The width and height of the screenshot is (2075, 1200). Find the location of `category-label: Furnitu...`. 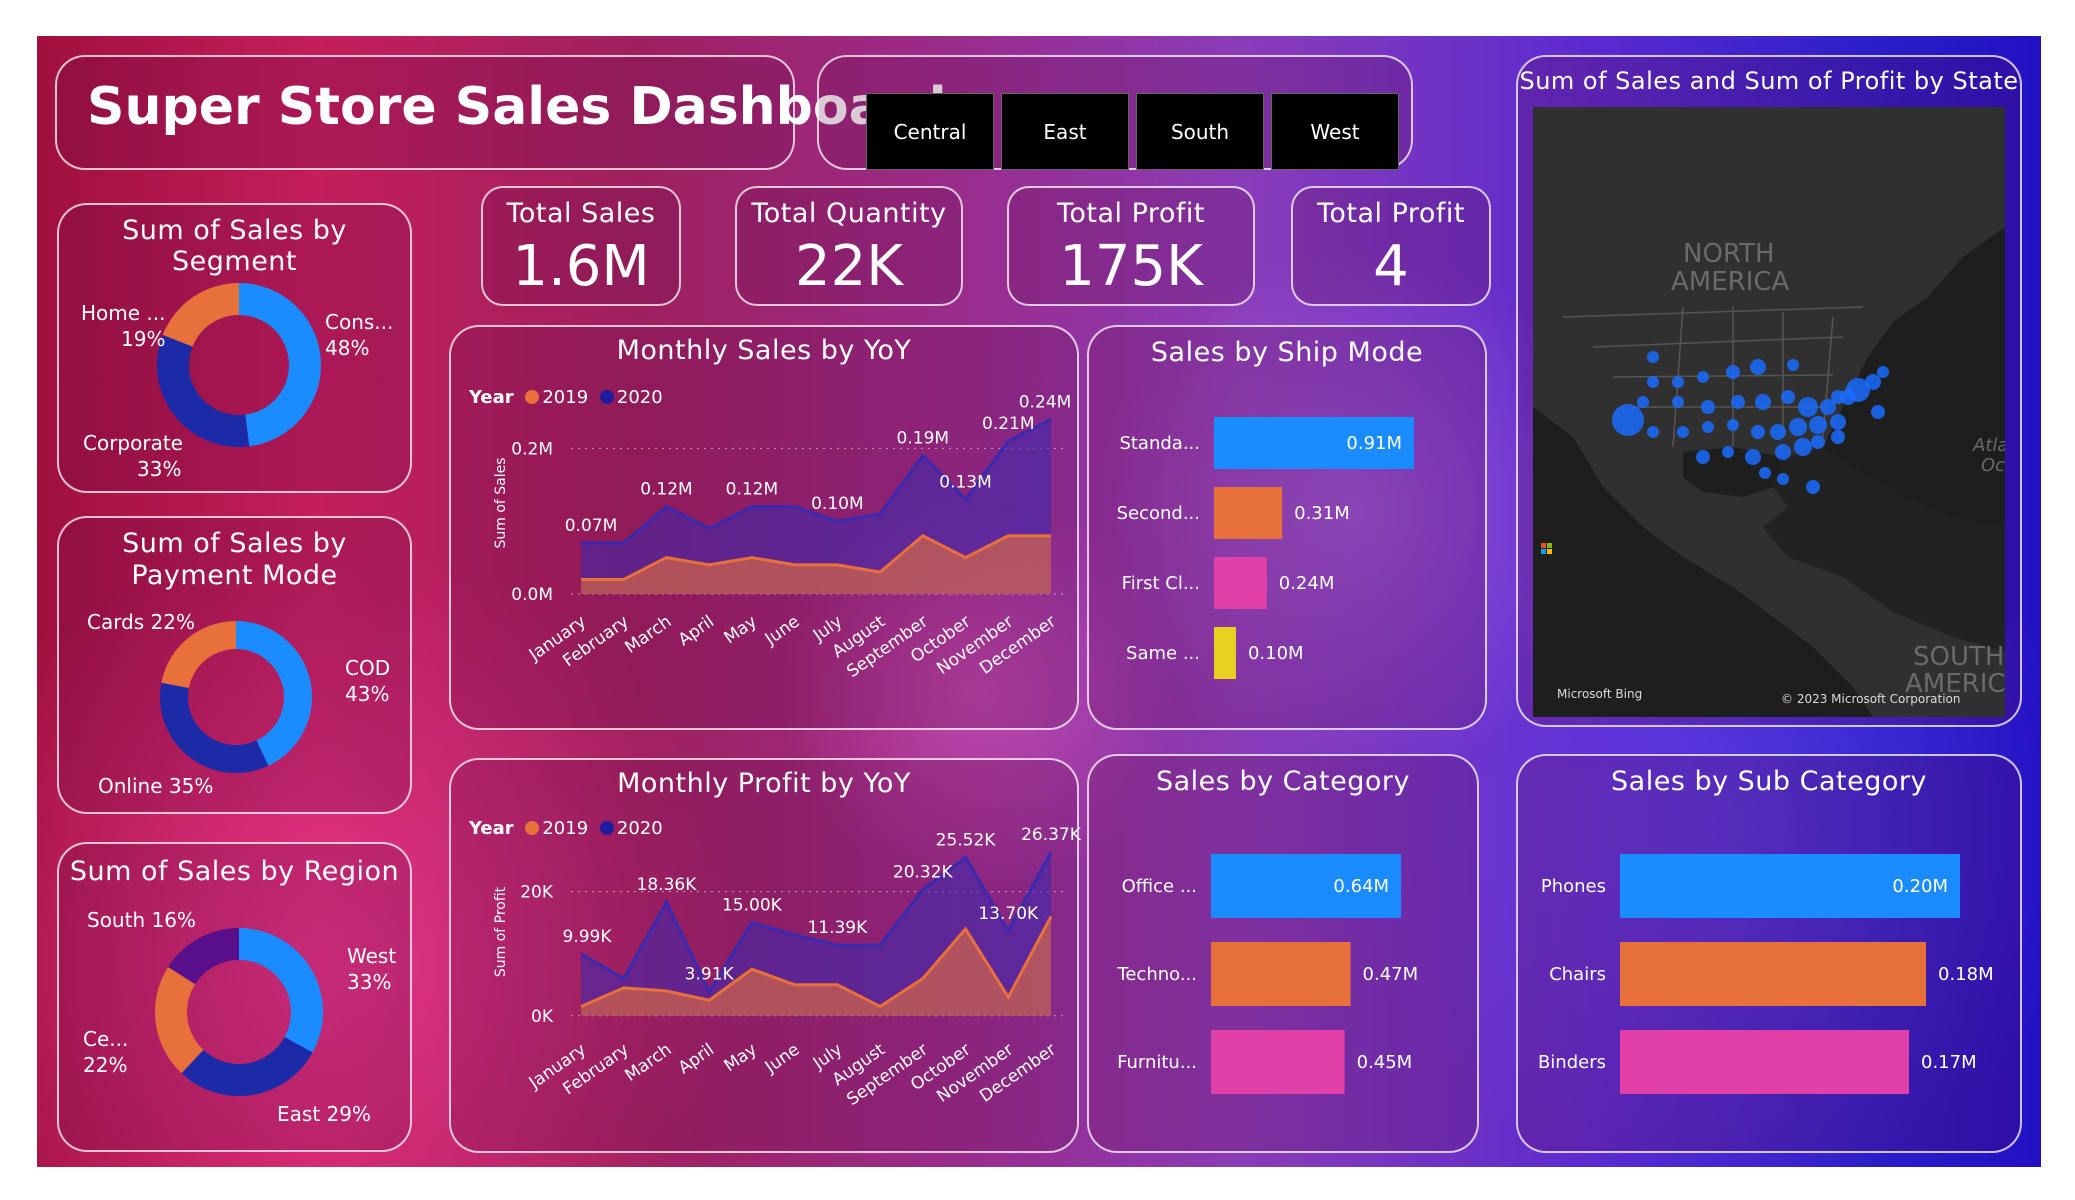

category-label: Furnitu... is located at coordinates (1157, 1062).